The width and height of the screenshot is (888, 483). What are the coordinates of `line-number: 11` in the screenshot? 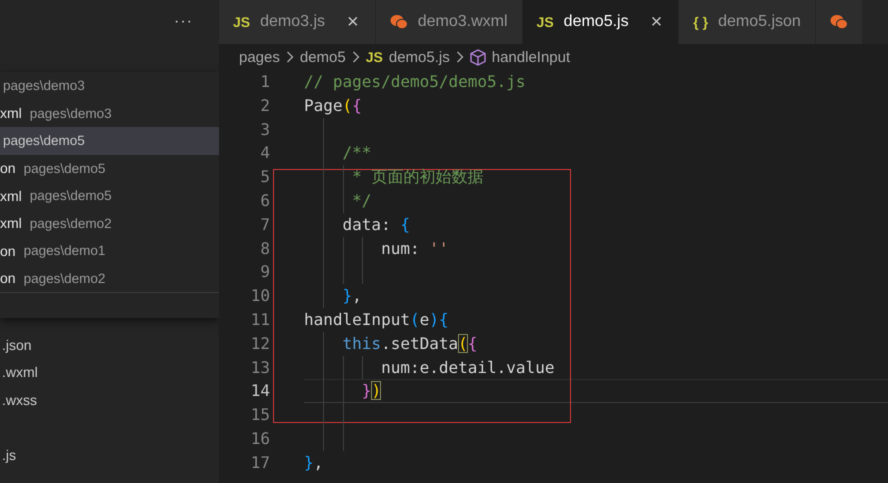 It's located at (260, 319).